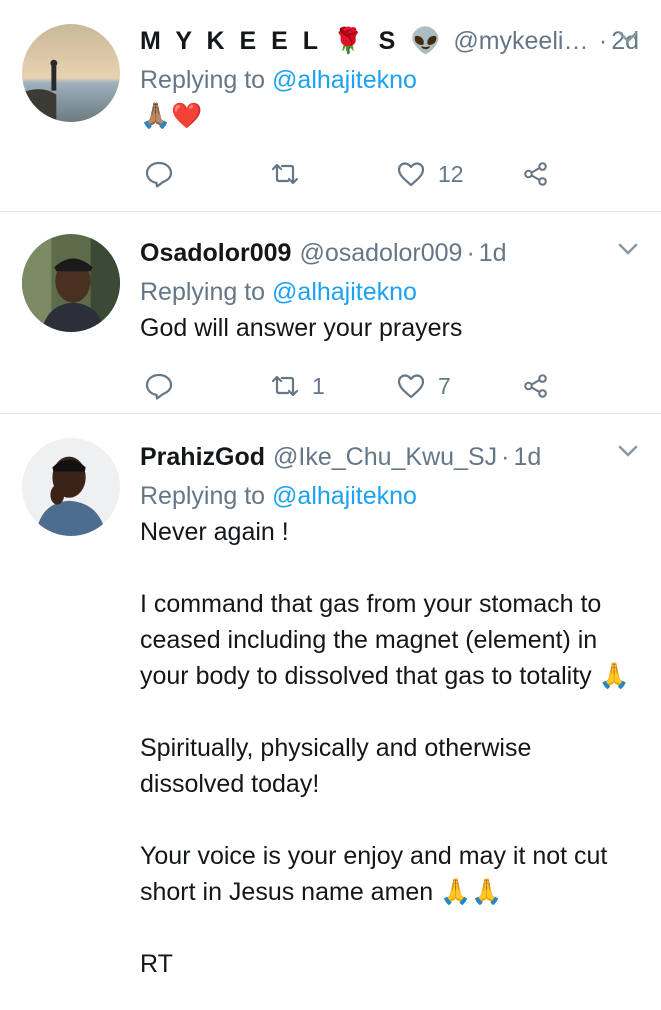  What do you see at coordinates (380, 253) in the screenshot?
I see `username: @osadolor009` at bounding box center [380, 253].